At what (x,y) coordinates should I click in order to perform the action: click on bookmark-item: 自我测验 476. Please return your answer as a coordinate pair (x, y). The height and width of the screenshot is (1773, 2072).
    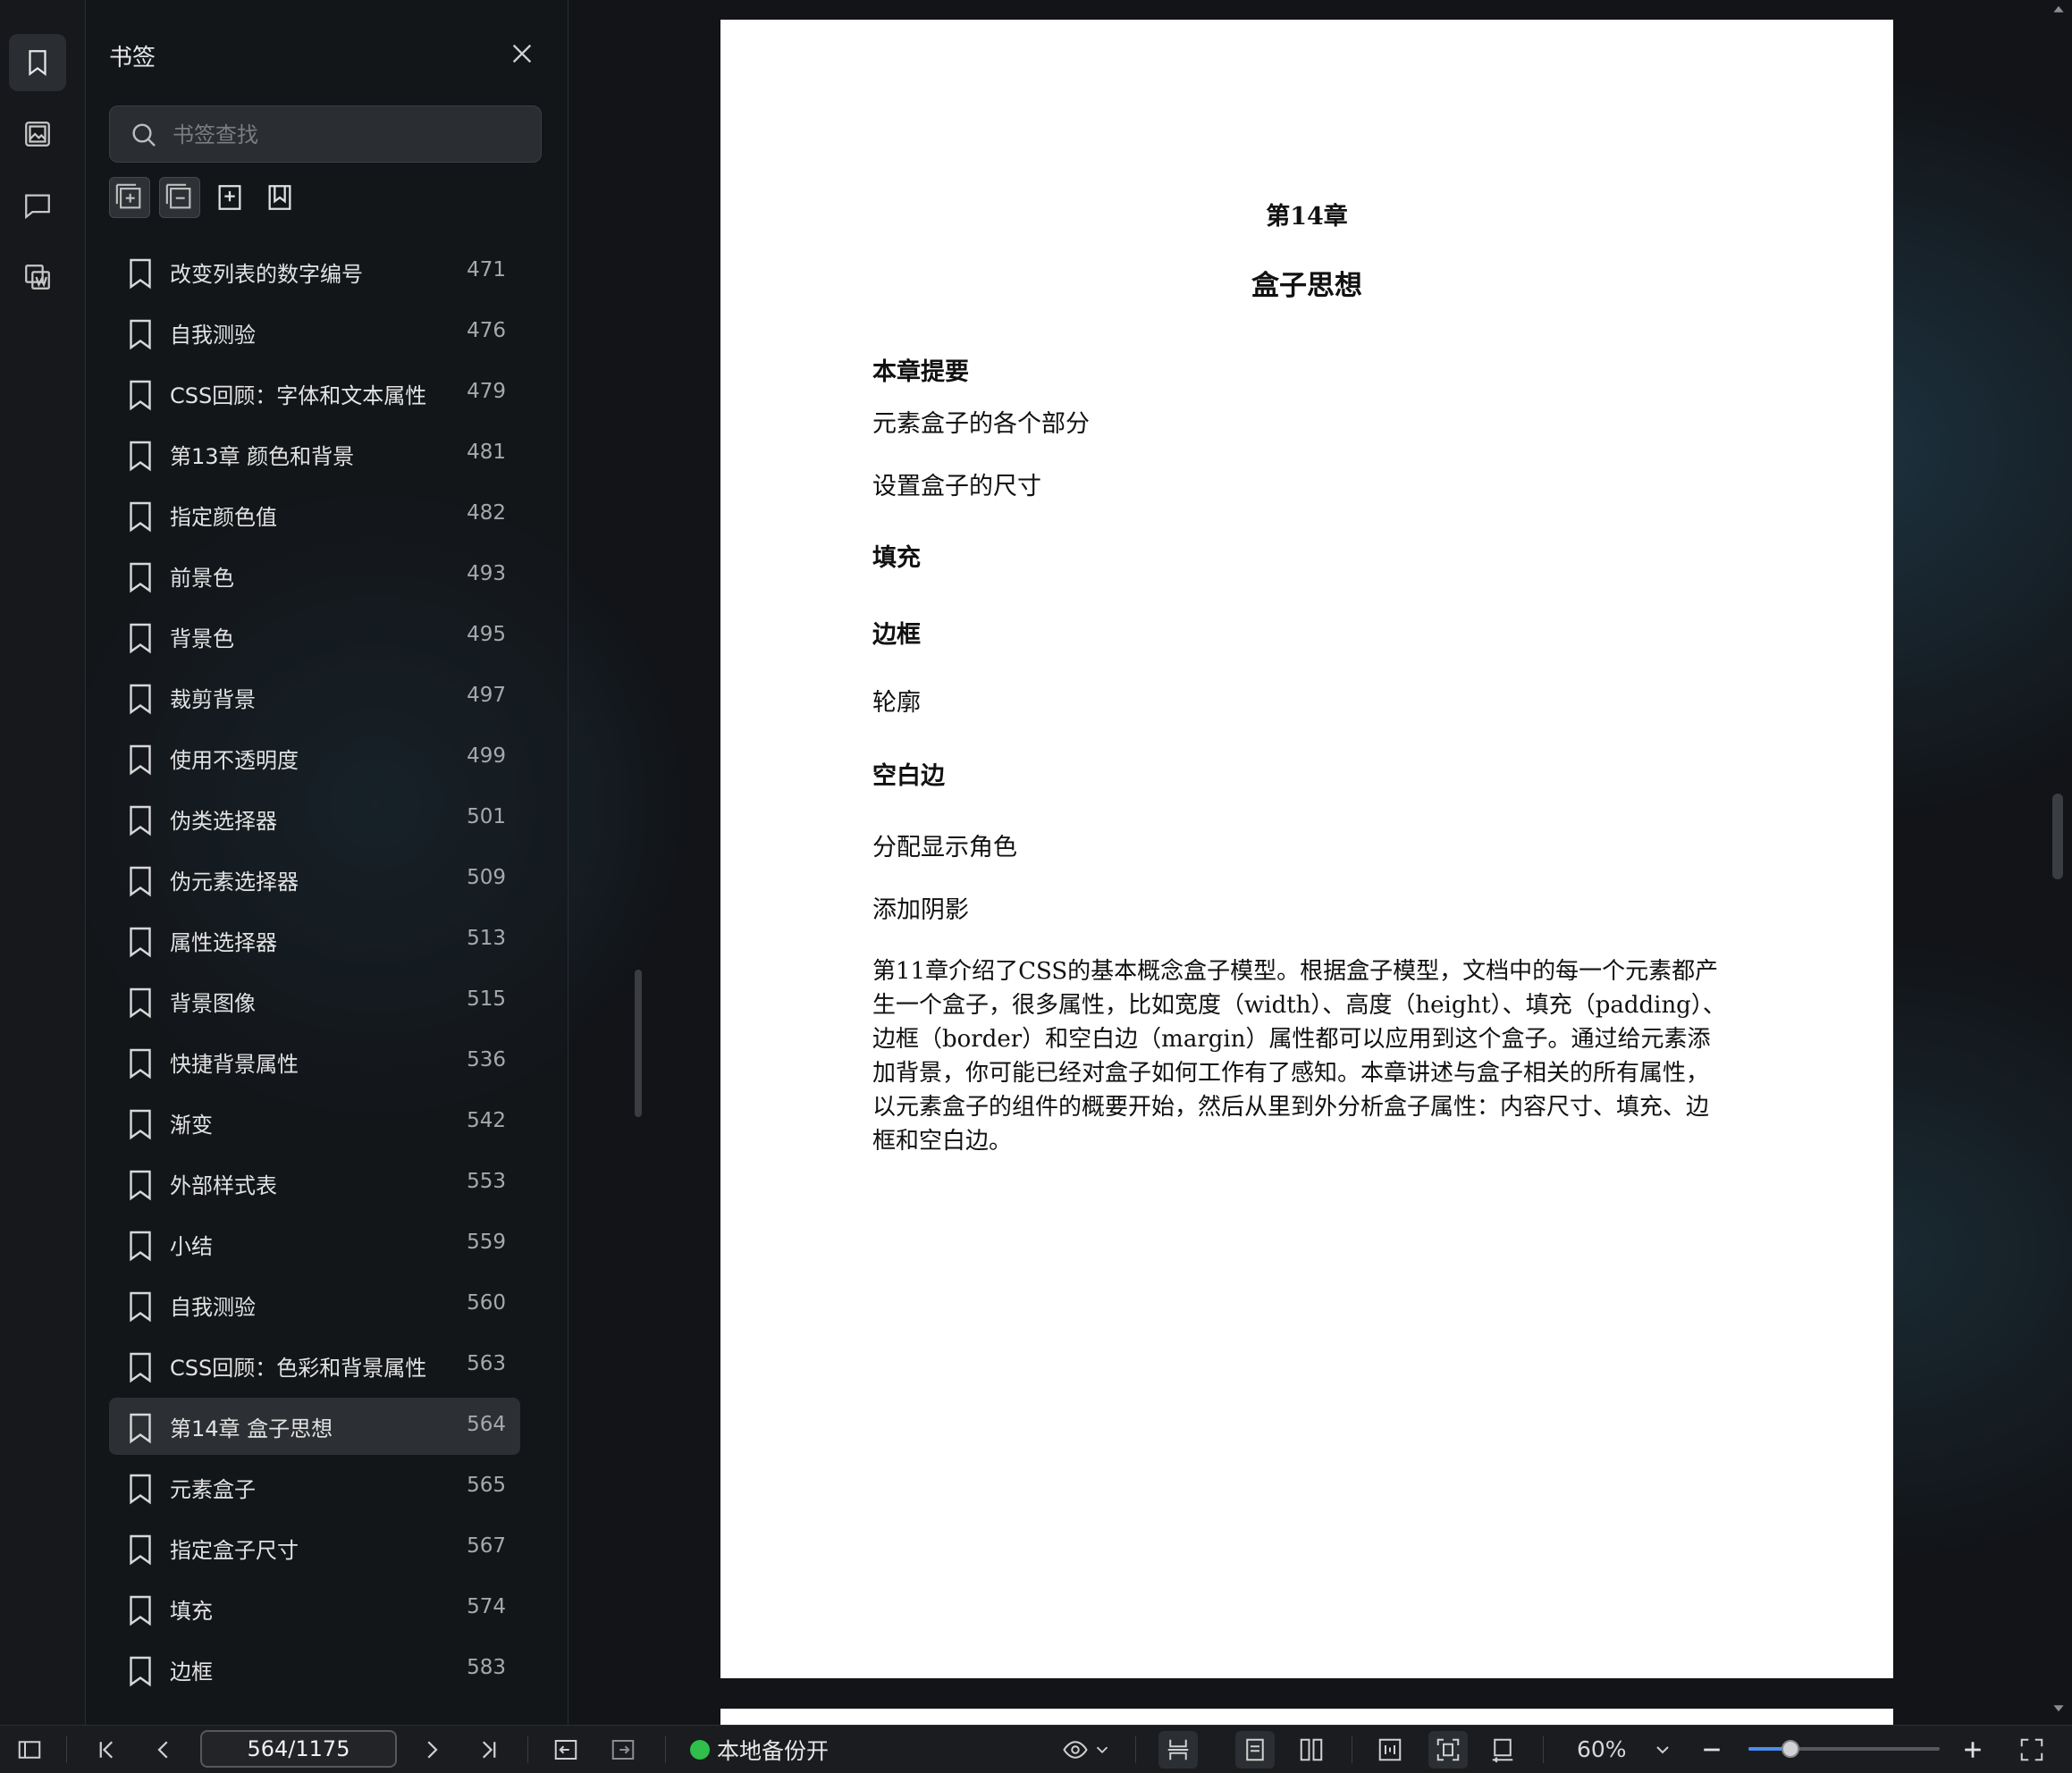
    Looking at the image, I should click on (314, 333).